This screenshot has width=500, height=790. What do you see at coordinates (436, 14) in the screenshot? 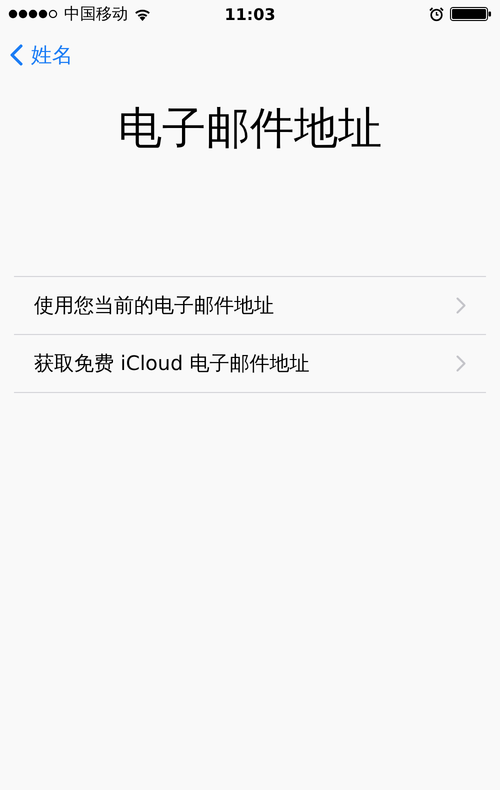
I see `alarm-icon` at bounding box center [436, 14].